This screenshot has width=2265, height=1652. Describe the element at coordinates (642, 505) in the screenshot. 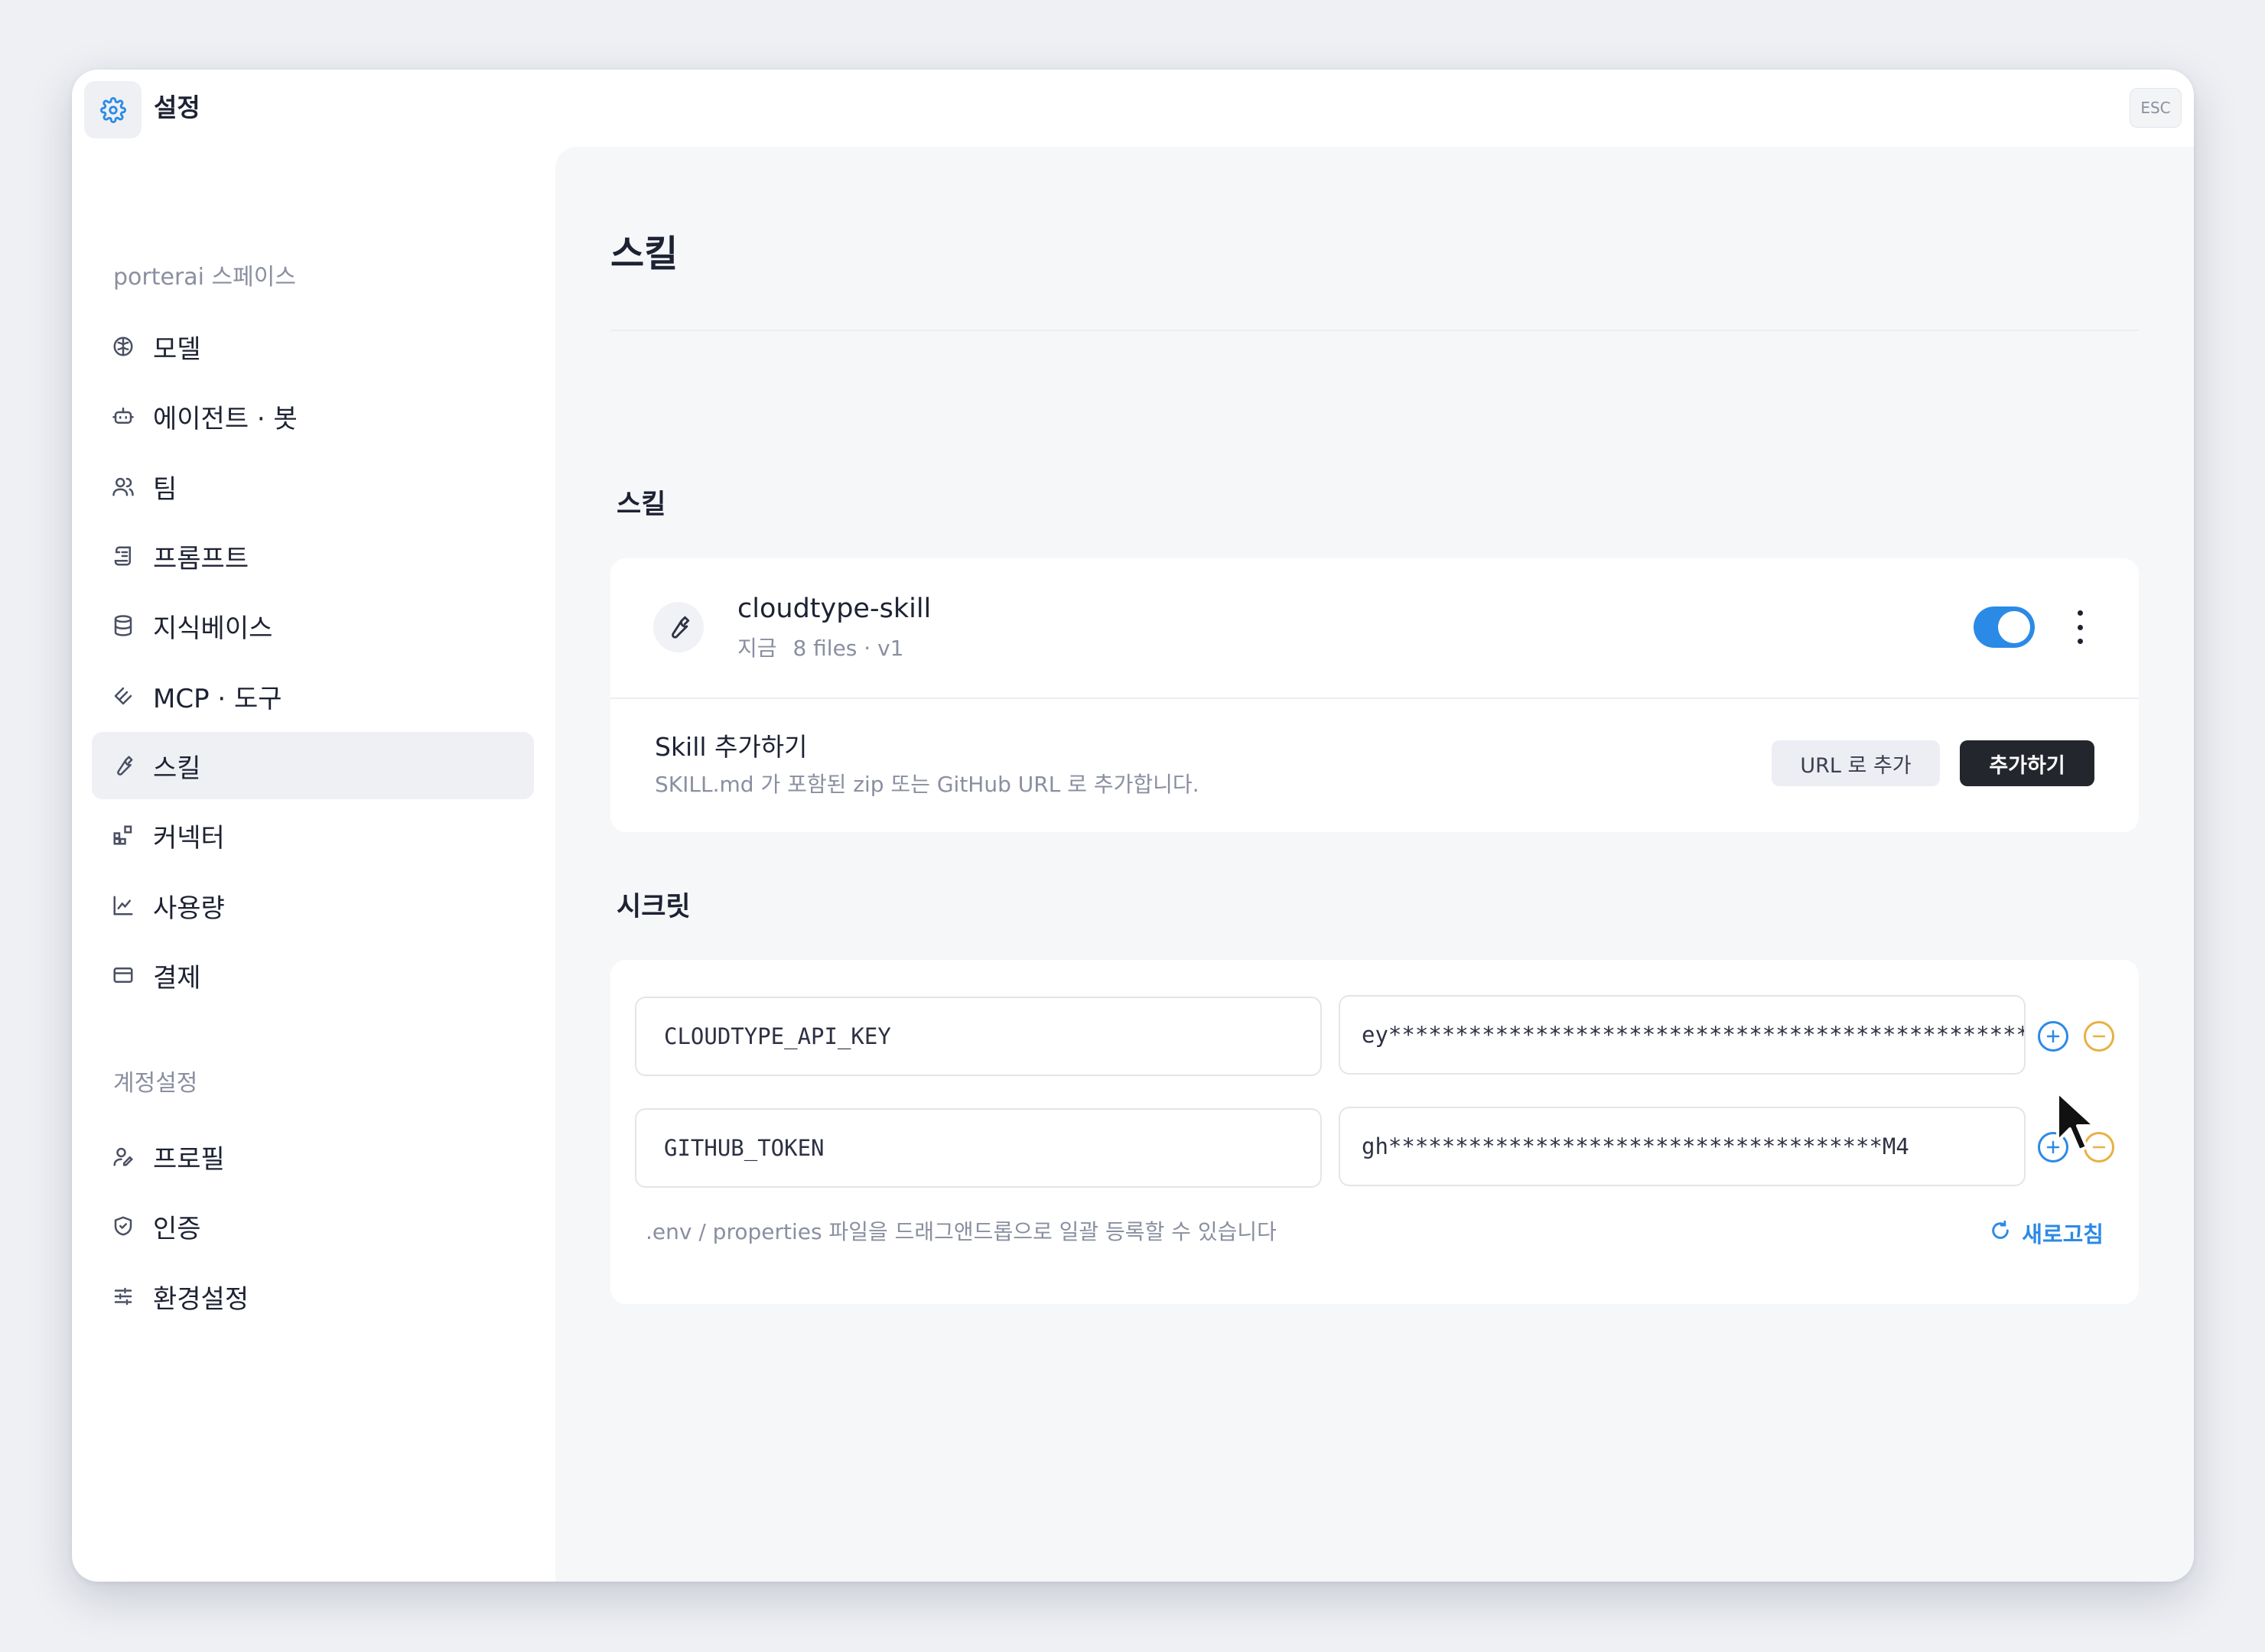

I see `skills-section-label: 스킬` at that location.